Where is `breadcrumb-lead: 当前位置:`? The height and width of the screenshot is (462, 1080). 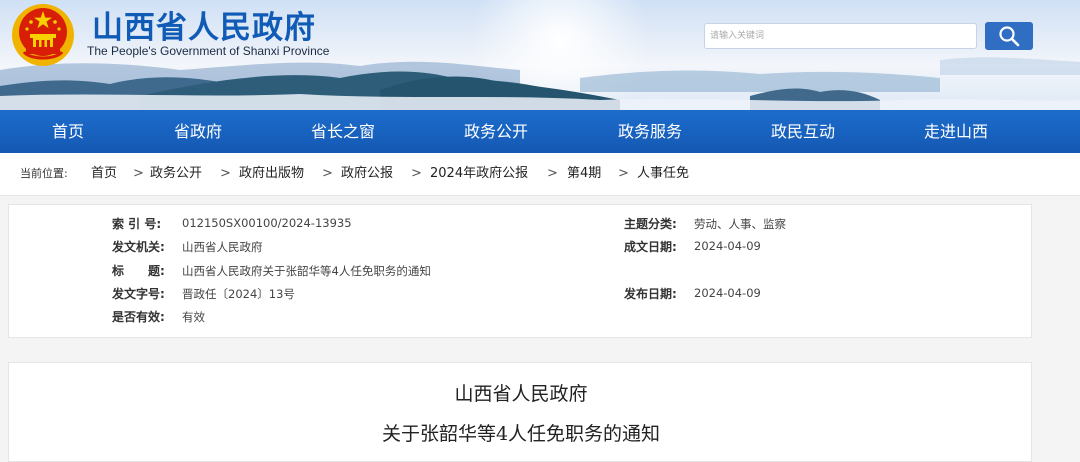 breadcrumb-lead: 当前位置: is located at coordinates (44, 173).